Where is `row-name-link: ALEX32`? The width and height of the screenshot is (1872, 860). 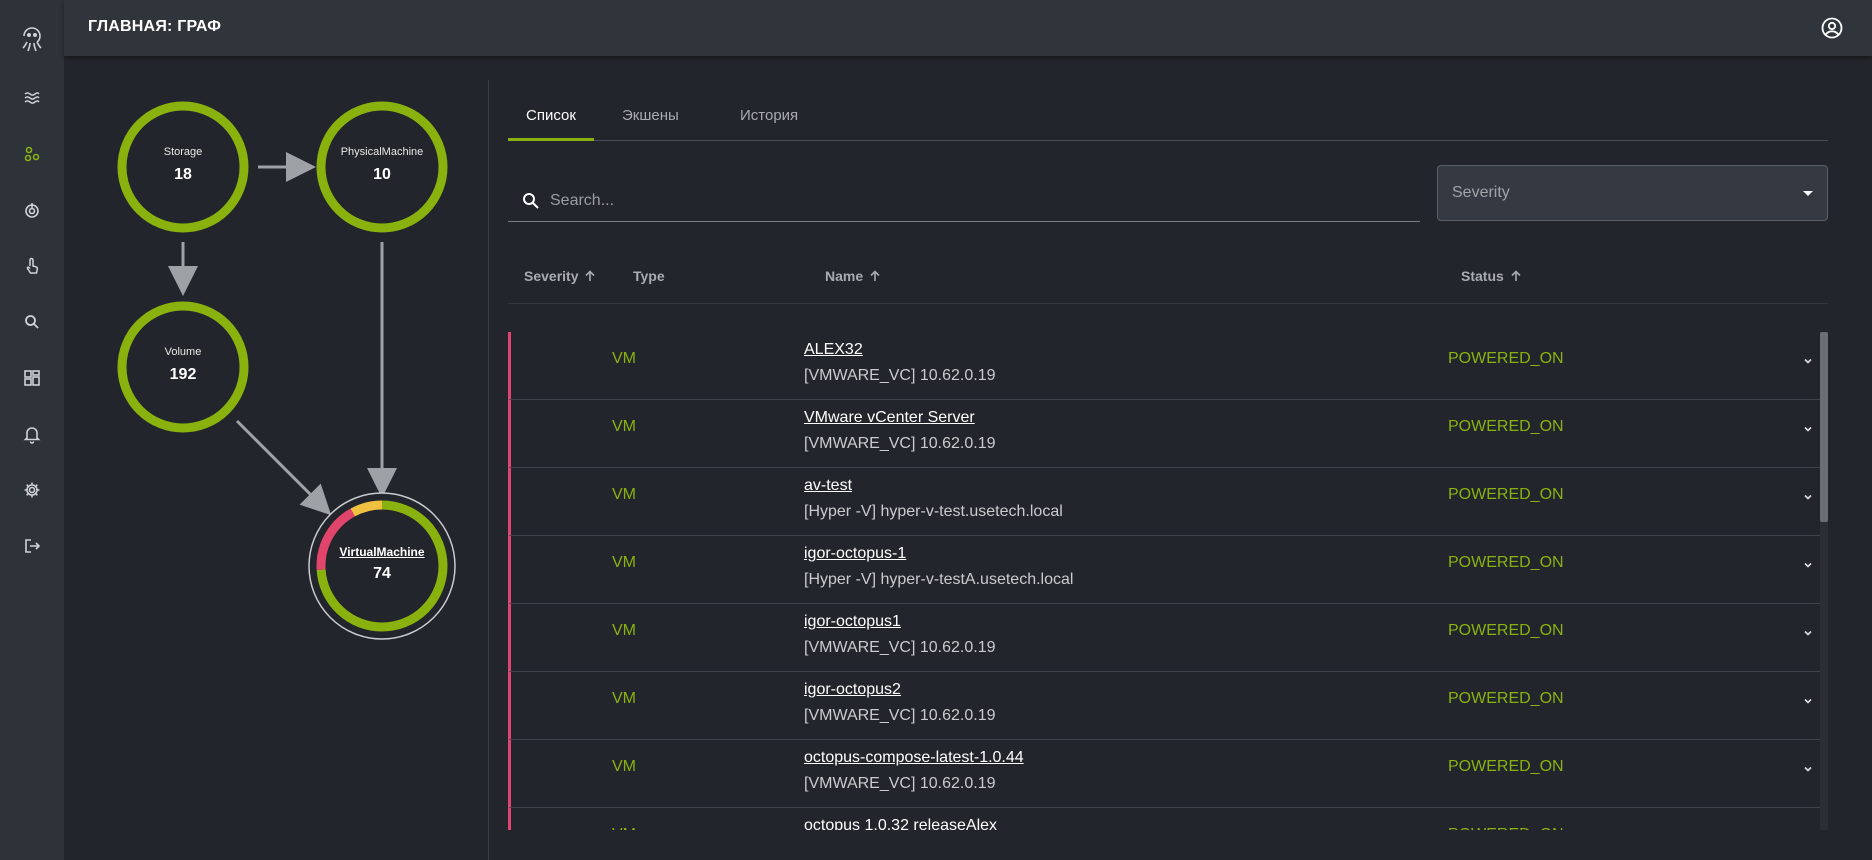 row-name-link: ALEX32 is located at coordinates (833, 350).